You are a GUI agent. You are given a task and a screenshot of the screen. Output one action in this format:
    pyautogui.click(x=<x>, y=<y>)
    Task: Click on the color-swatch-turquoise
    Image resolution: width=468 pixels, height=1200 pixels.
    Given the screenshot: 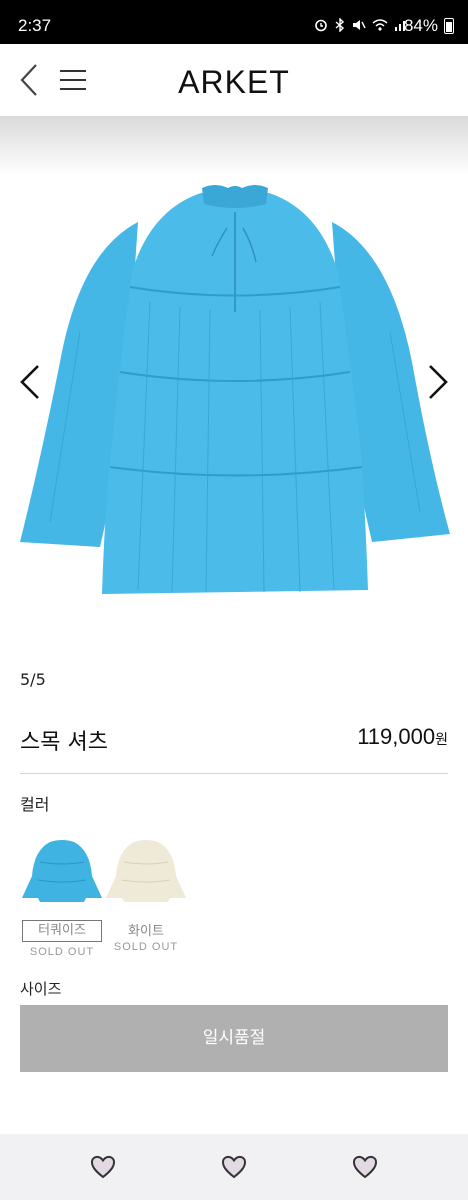 What is the action you would take?
    pyautogui.click(x=62, y=871)
    